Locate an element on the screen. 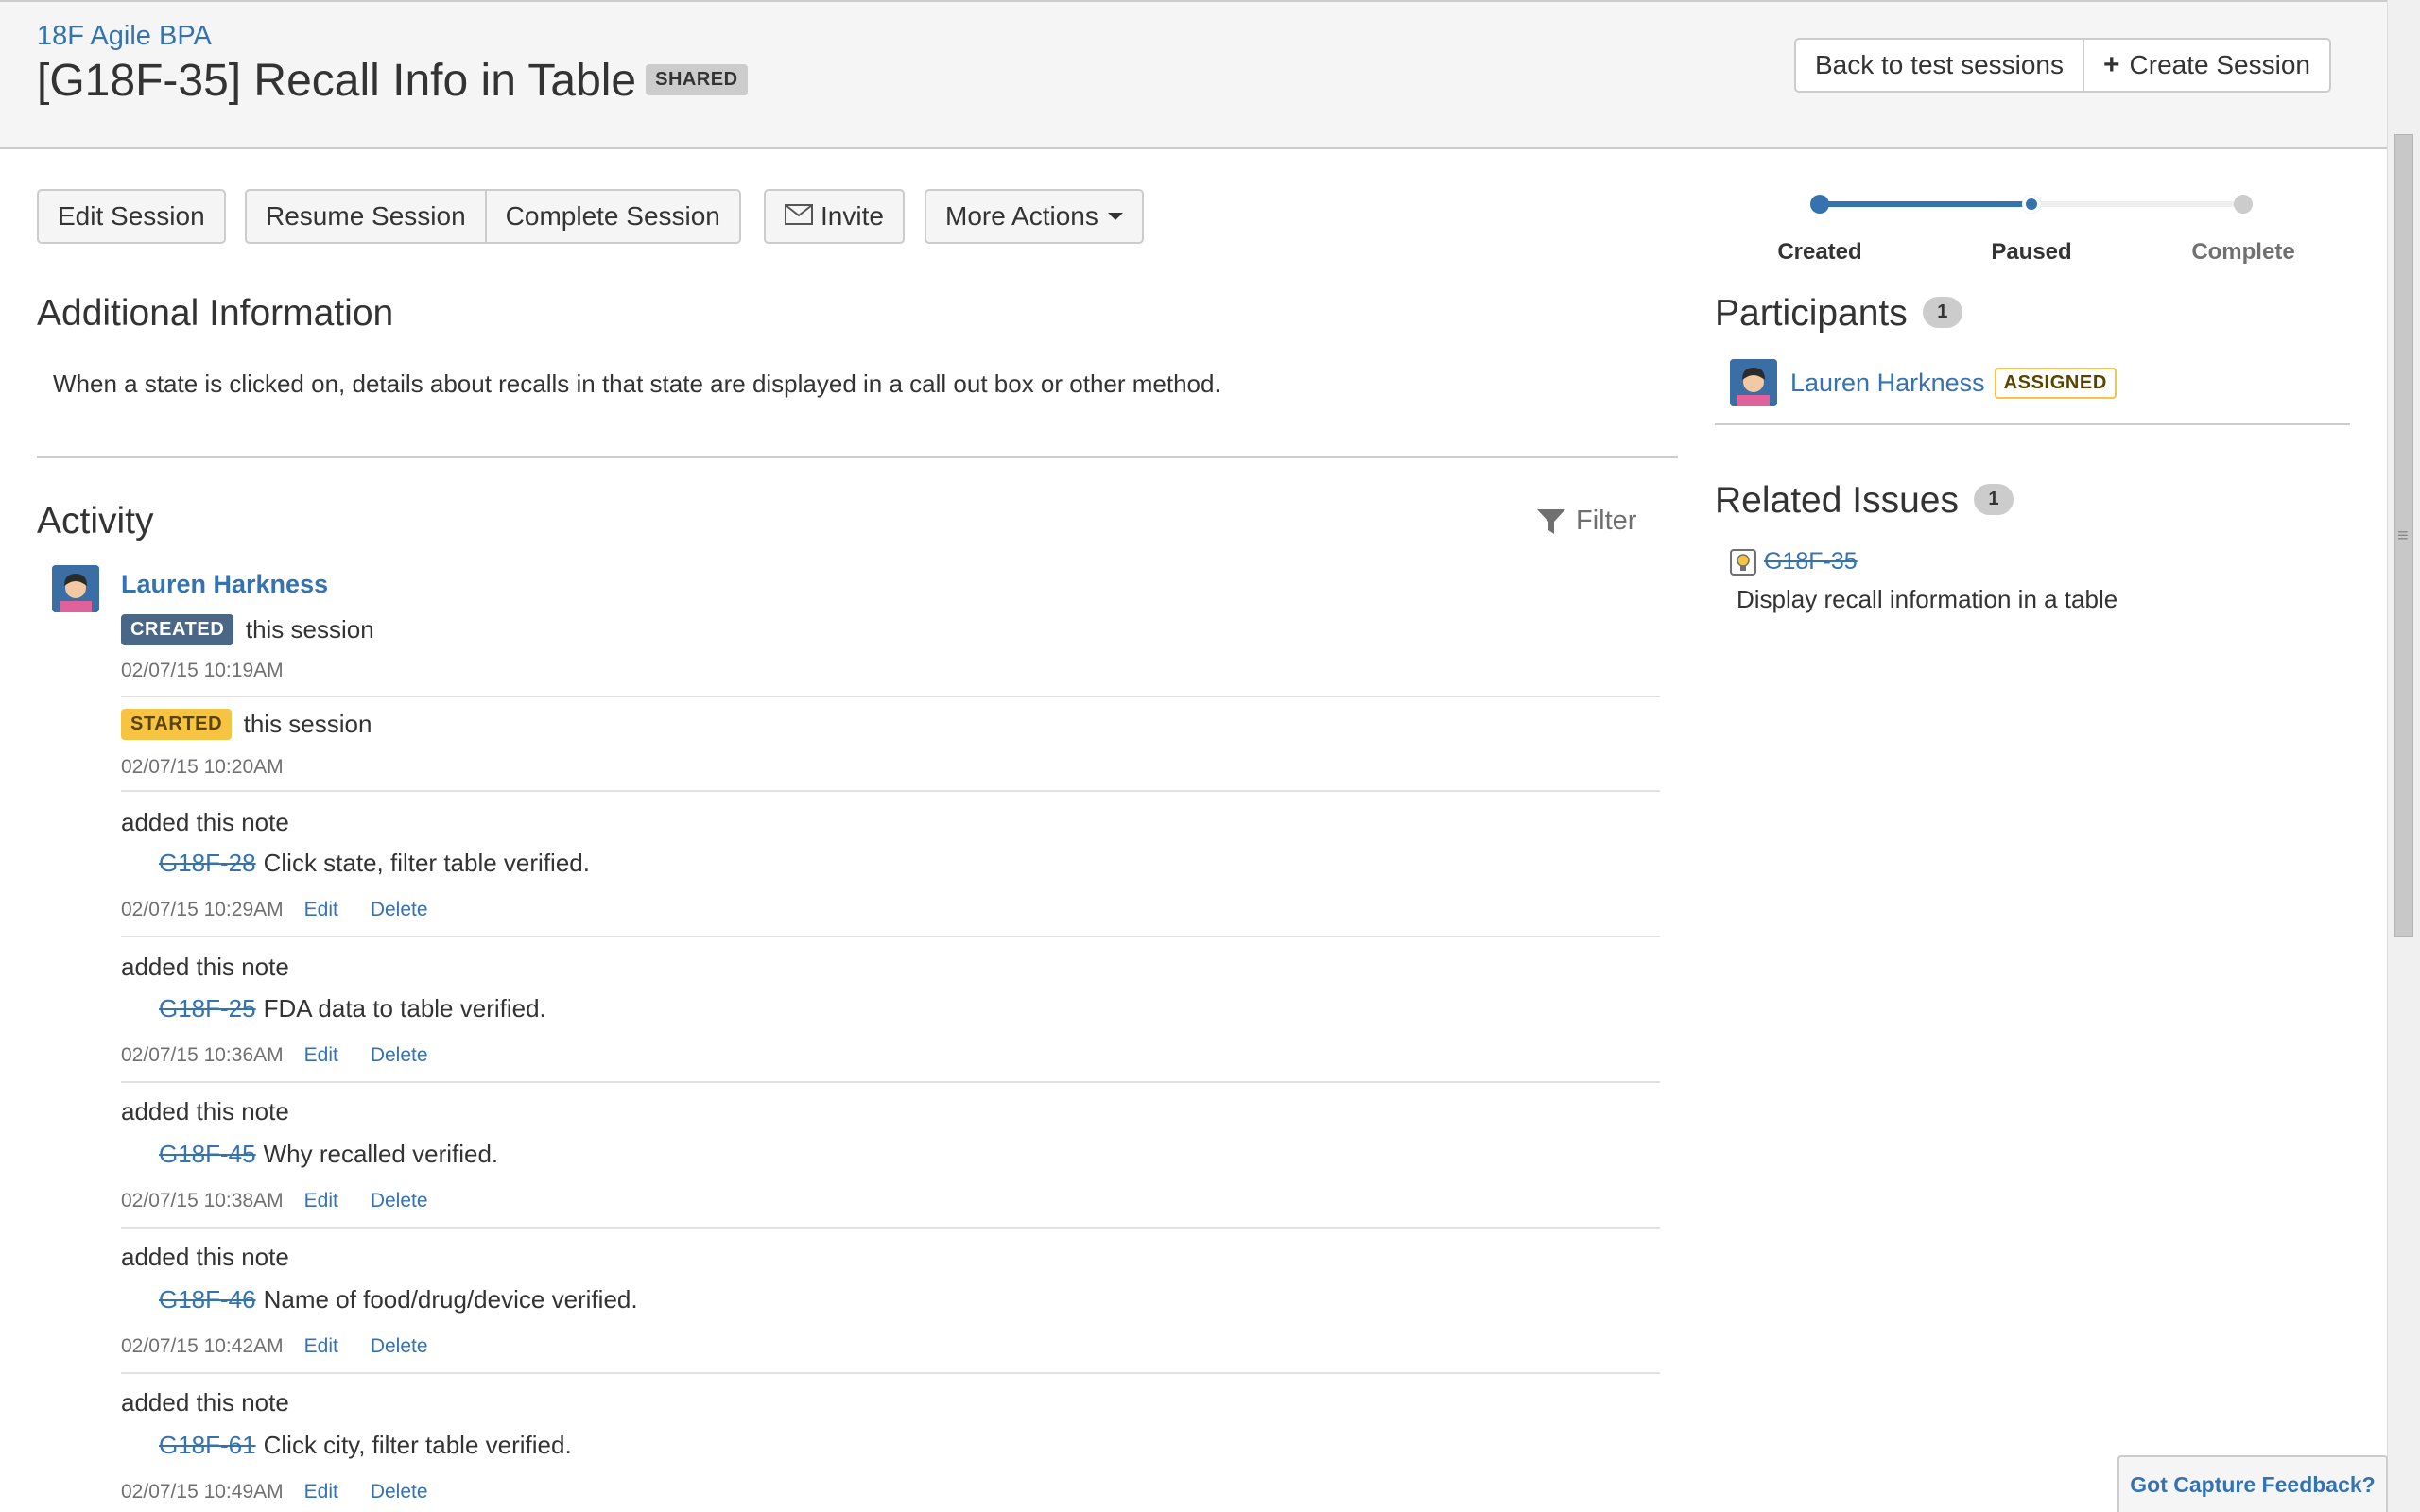 The image size is (2420, 1512). page-title: [G18F-35] Recall Info in Table SHARED is located at coordinates (392, 81).